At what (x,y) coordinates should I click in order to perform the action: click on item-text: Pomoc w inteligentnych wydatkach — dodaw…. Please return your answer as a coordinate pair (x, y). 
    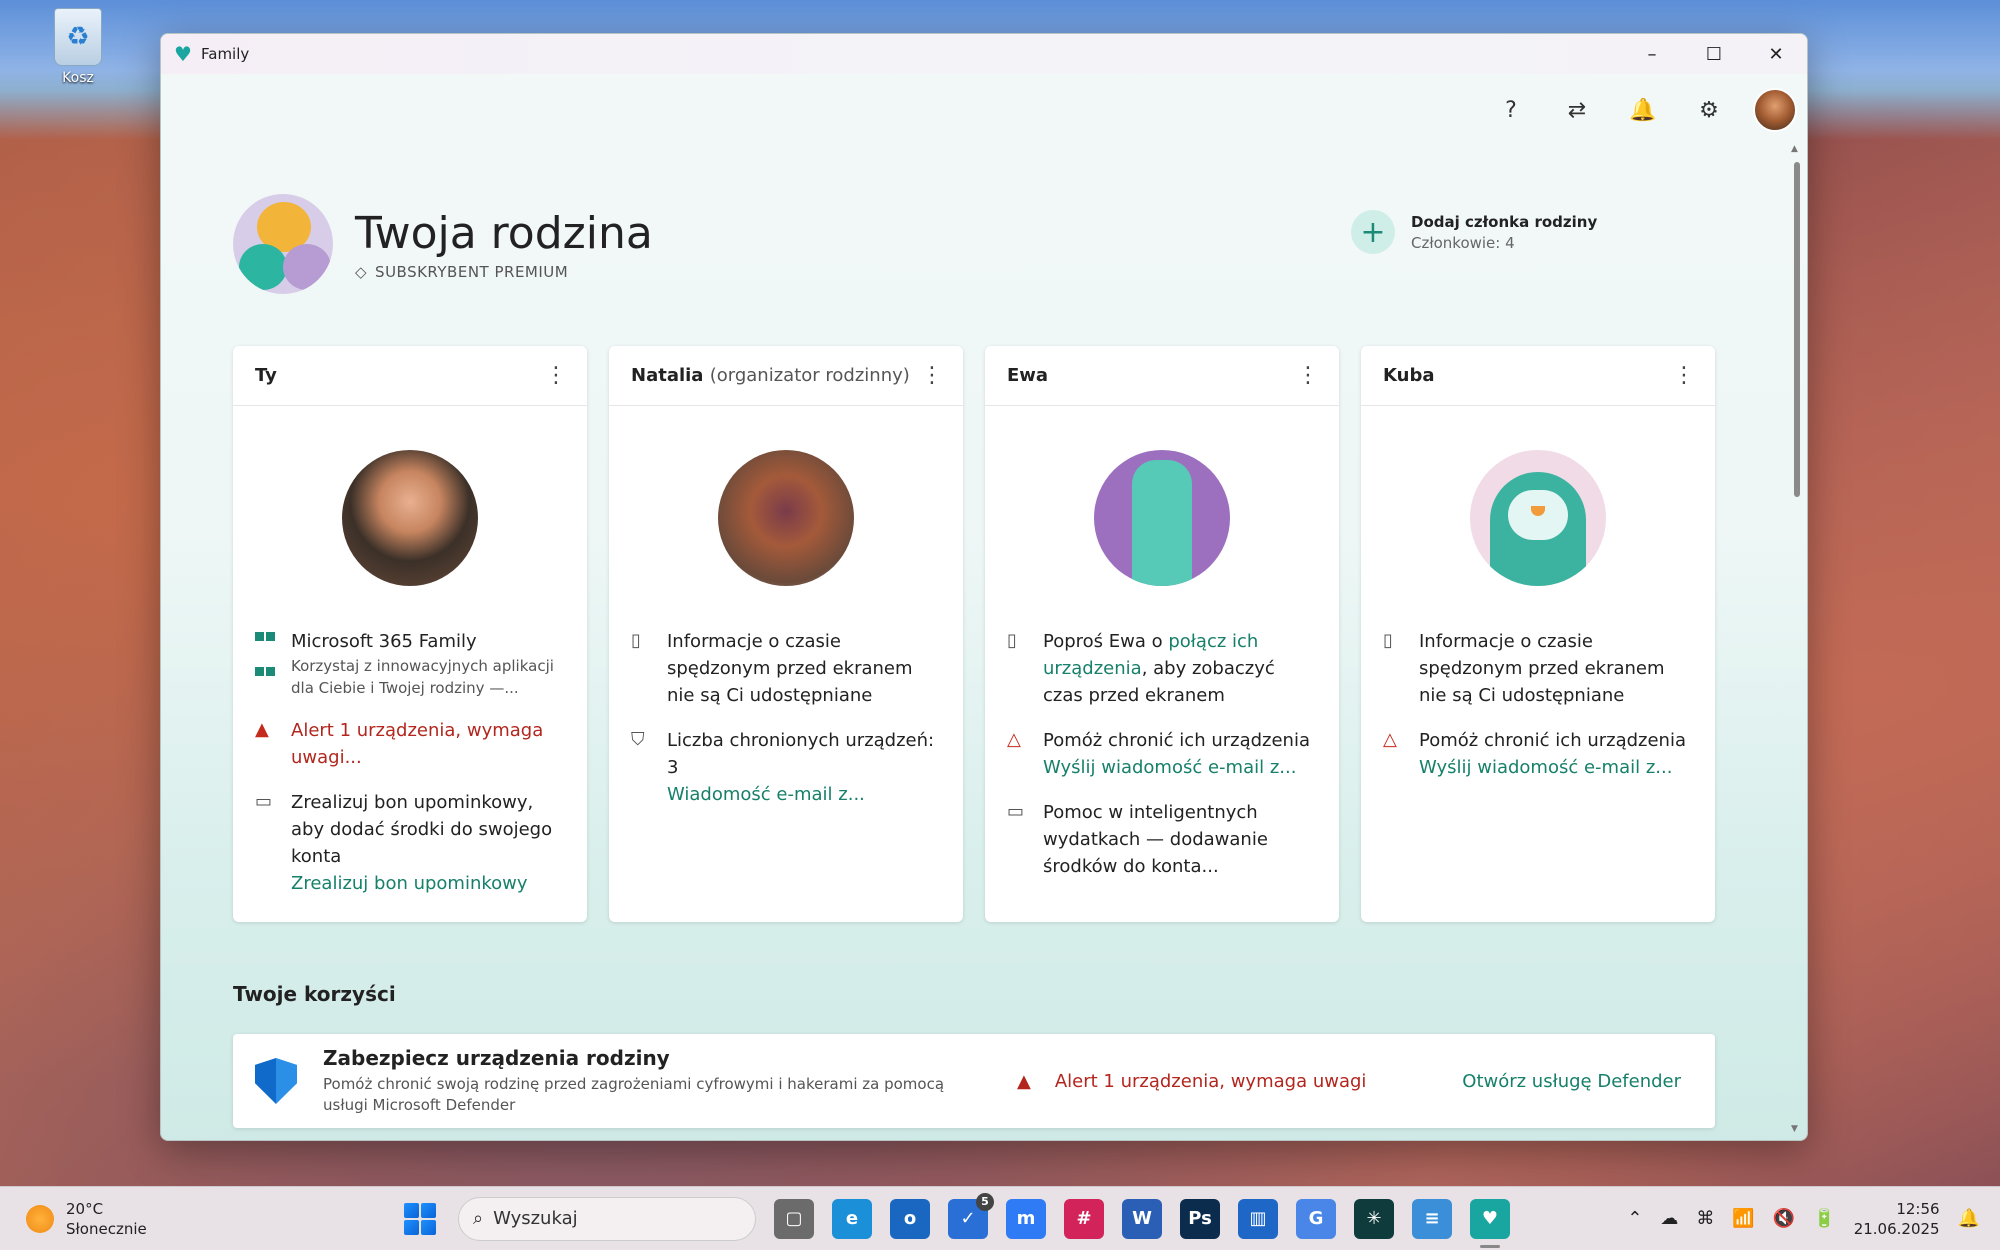
    Looking at the image, I should click on (1155, 839).